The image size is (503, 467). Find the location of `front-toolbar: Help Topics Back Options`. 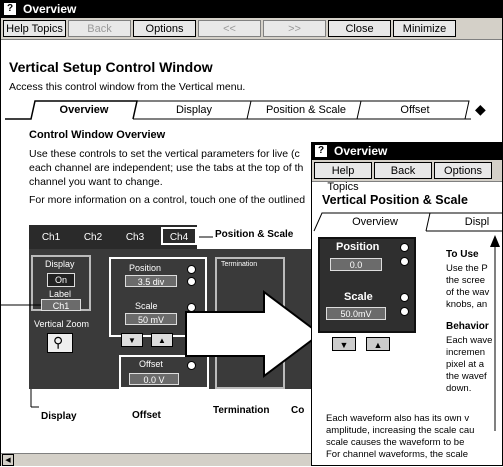

front-toolbar: Help Topics Back Options is located at coordinates (407, 176).